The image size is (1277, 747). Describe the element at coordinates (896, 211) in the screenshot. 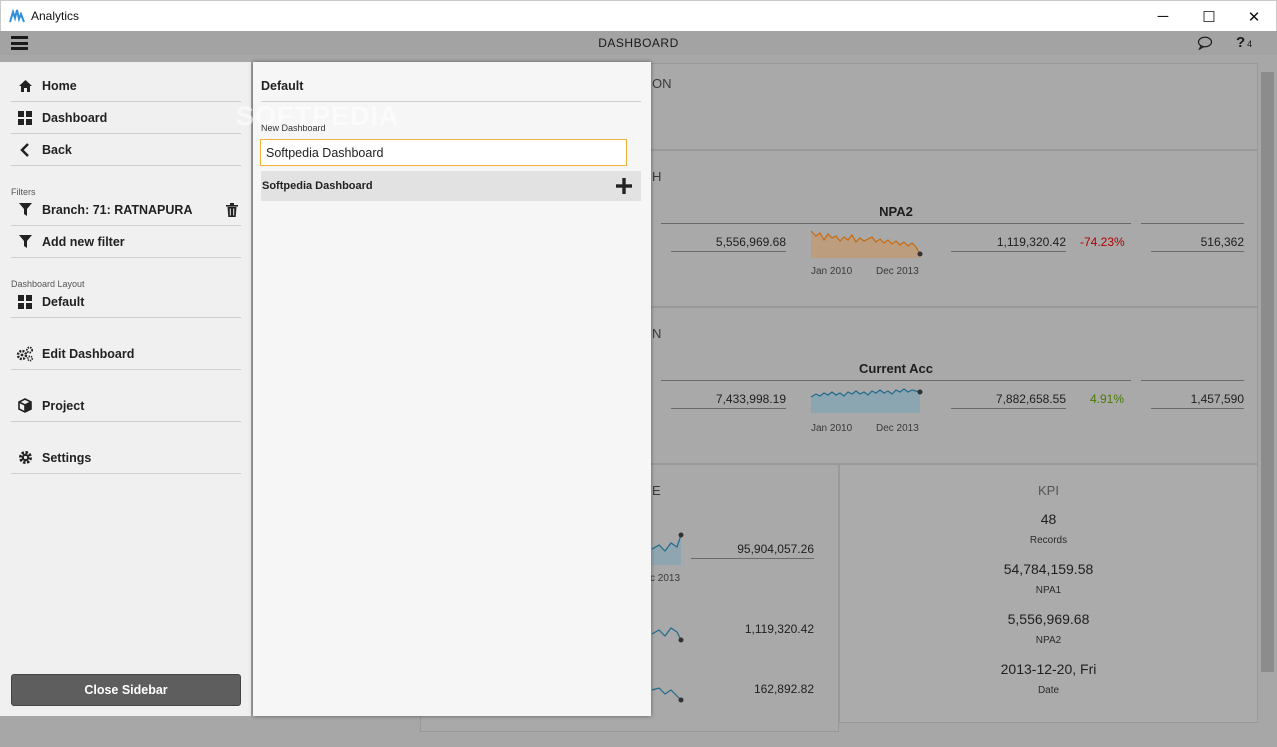

I see `npa2-title: NPA2` at that location.